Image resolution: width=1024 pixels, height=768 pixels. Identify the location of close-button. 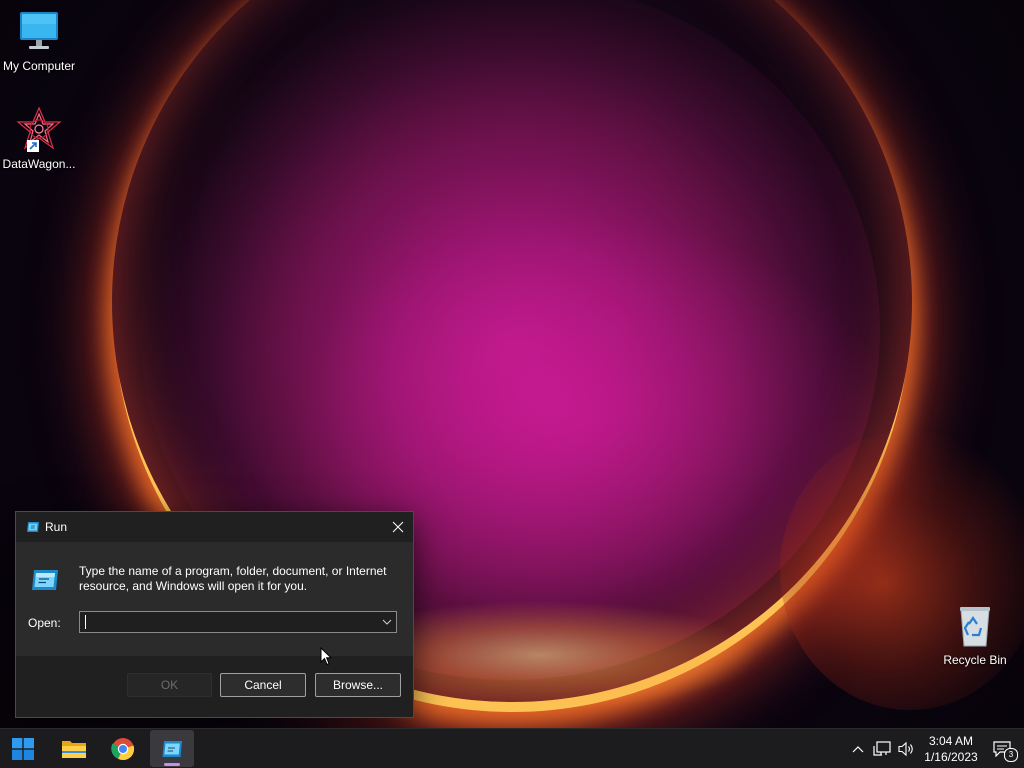
(398, 527).